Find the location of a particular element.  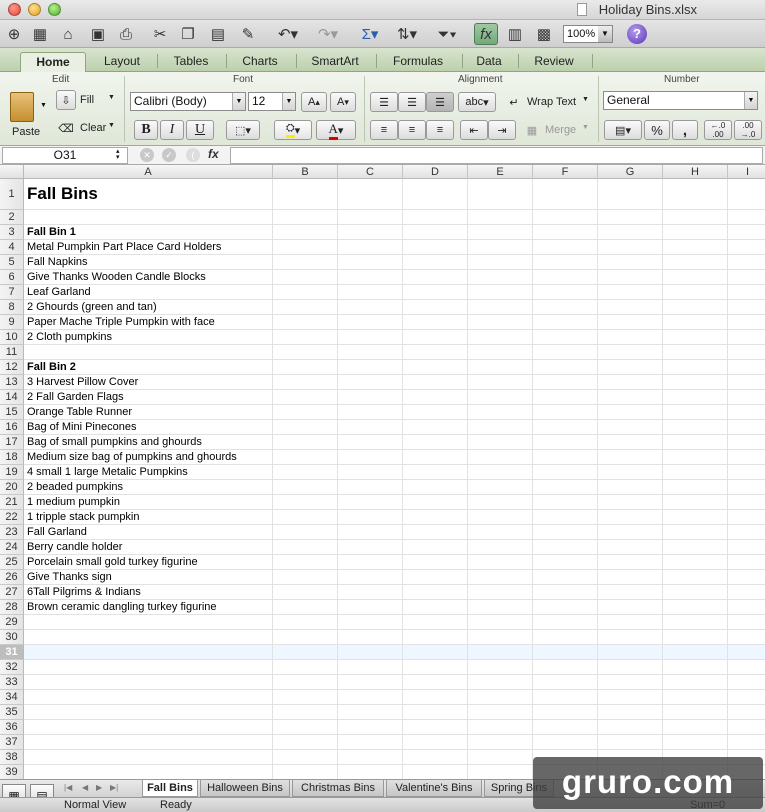

row-header: 8 is located at coordinates (12, 307).